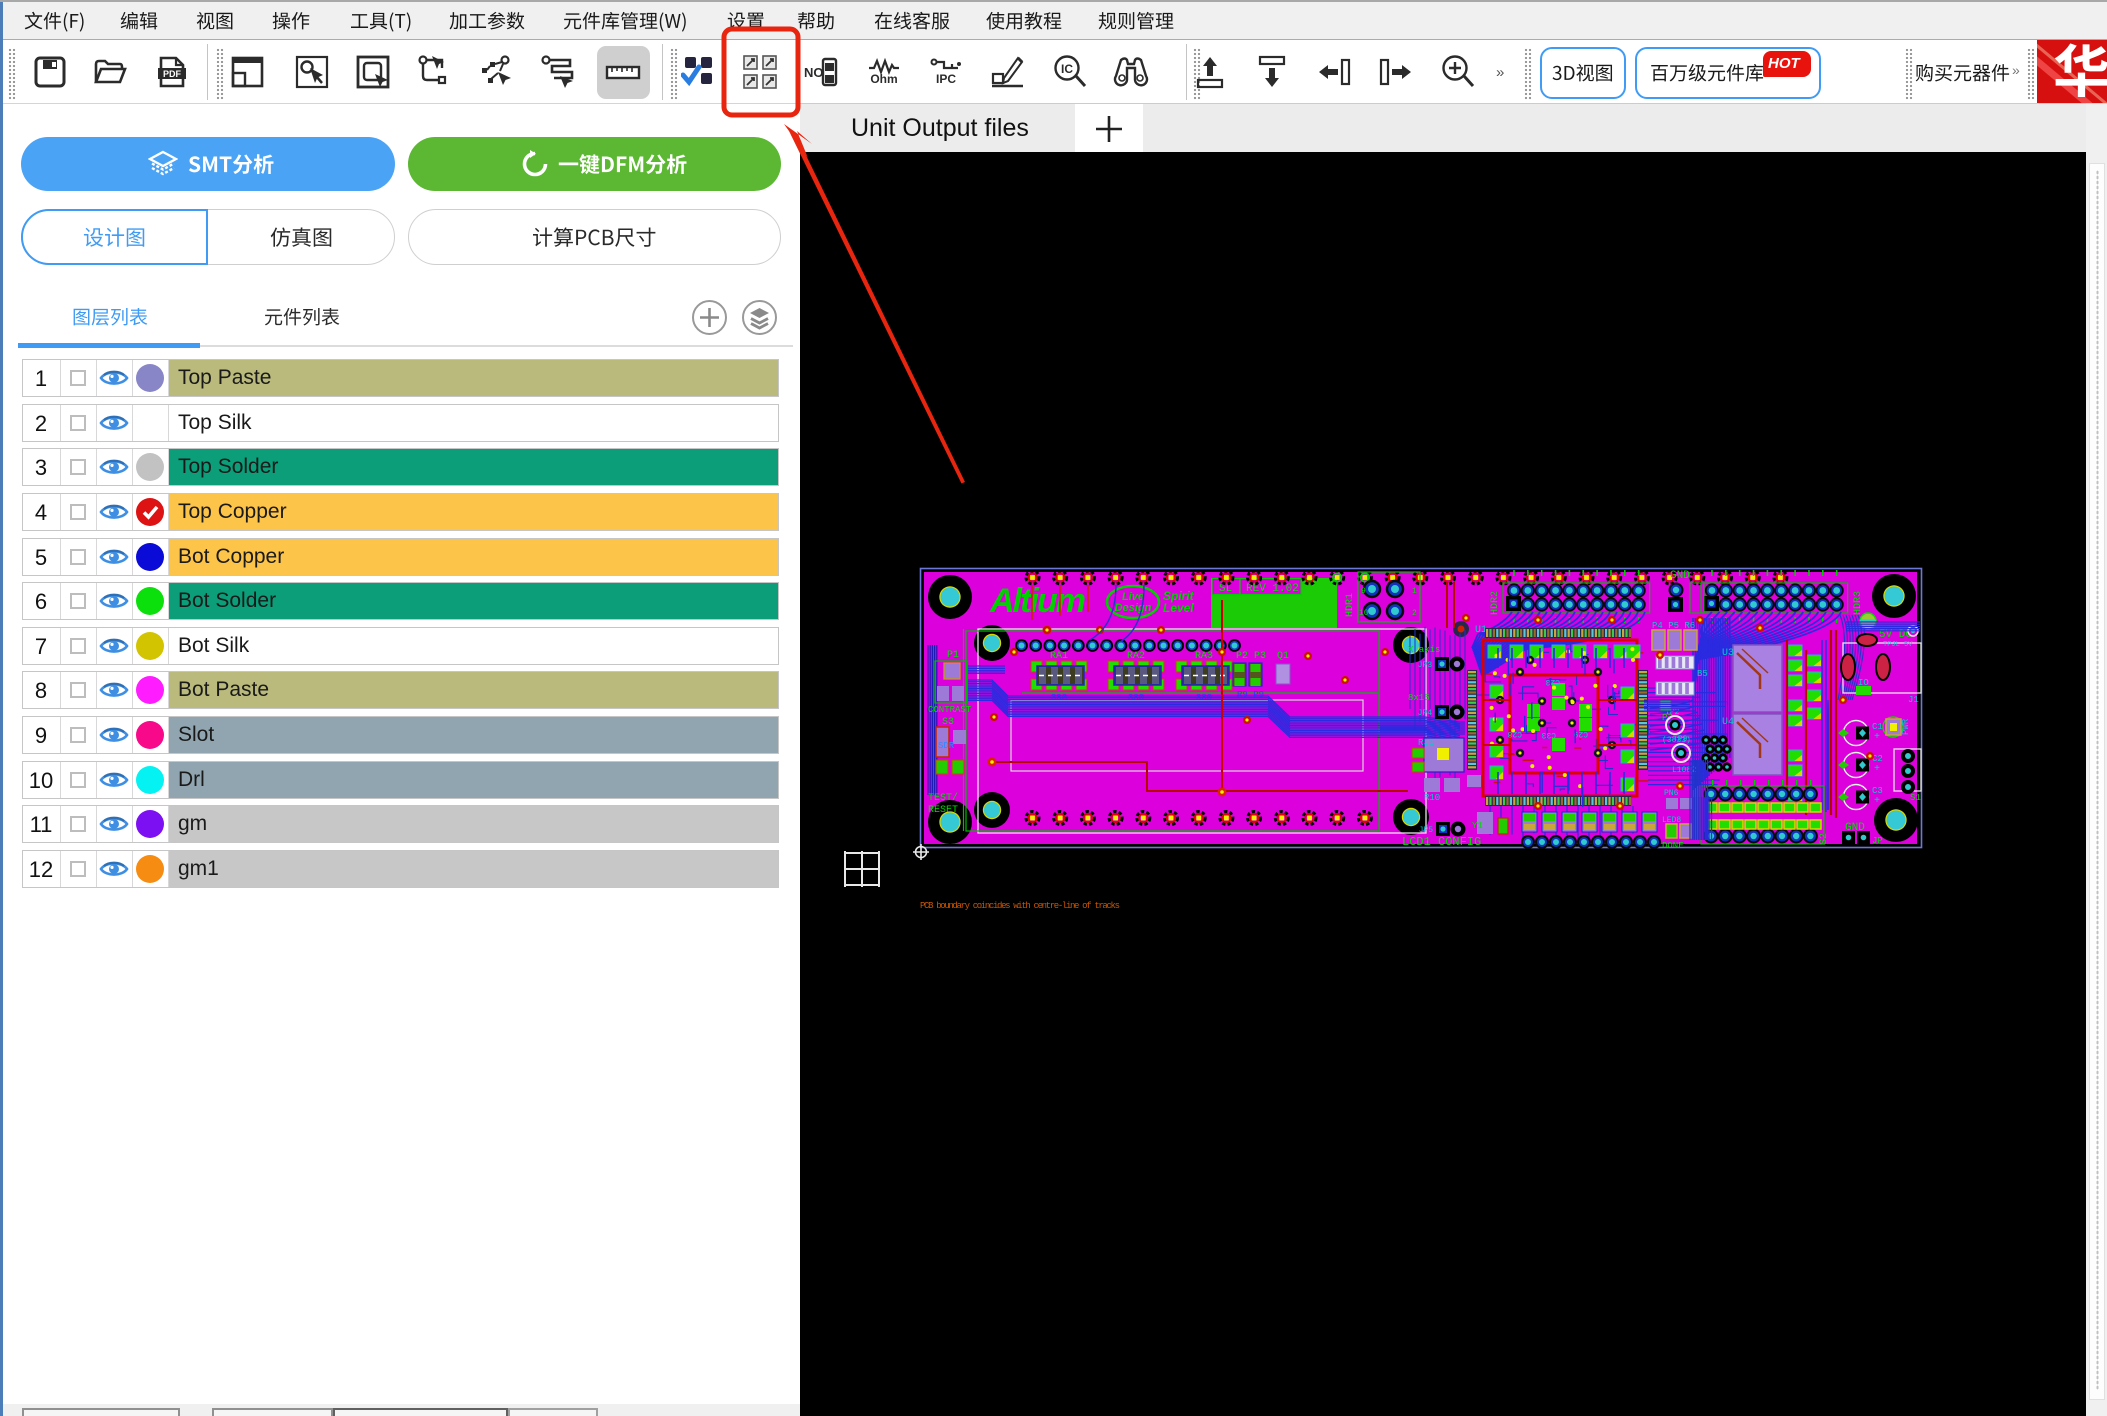  What do you see at coordinates (946, 746) in the screenshot?
I see `svg-text: SDR` at bounding box center [946, 746].